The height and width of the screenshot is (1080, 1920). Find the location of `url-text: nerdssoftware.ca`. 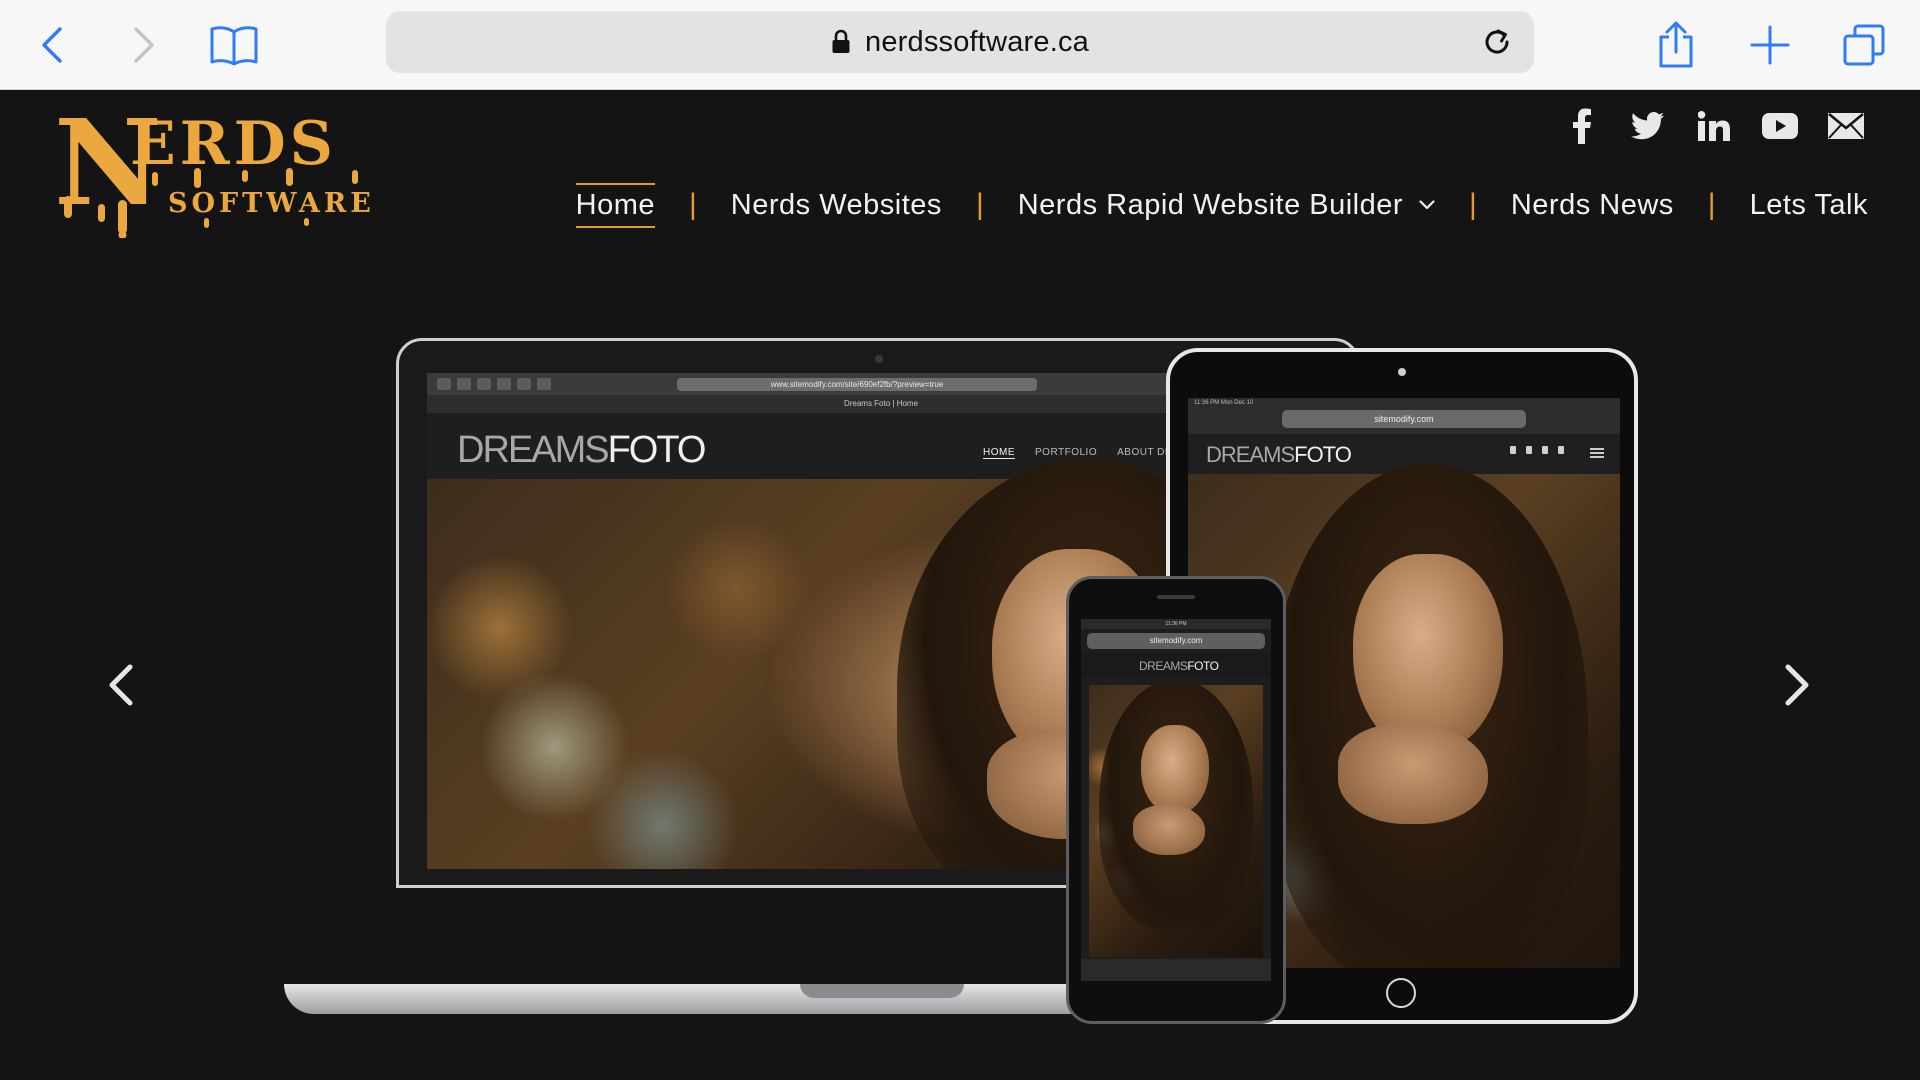

url-text: nerdssoftware.ca is located at coordinates (977, 41).